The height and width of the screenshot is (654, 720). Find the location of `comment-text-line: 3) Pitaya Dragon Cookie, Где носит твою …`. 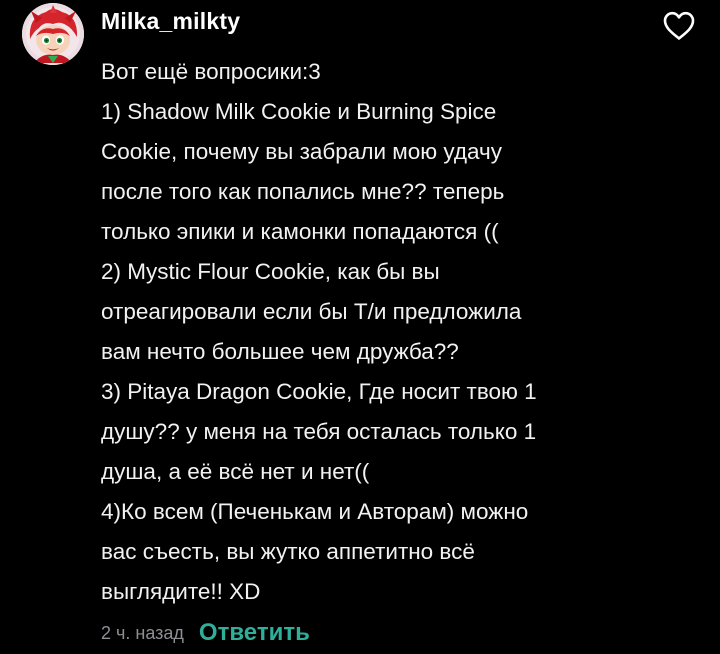

comment-text-line: 3) Pitaya Dragon Cookie, Где носит твою … is located at coordinates (319, 391).